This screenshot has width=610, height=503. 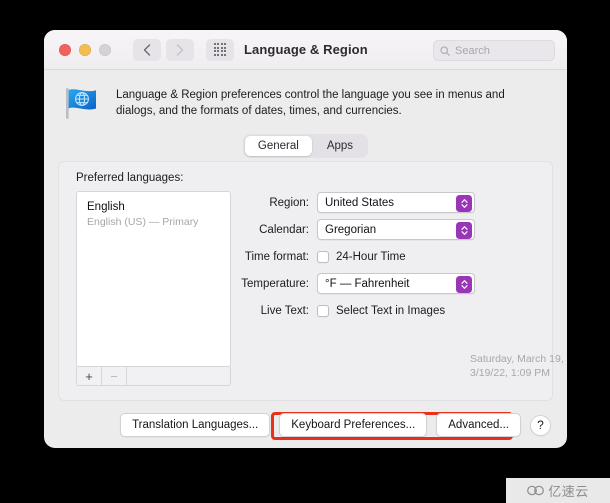 I want to click on tab-apps: Apps, so click(x=340, y=146).